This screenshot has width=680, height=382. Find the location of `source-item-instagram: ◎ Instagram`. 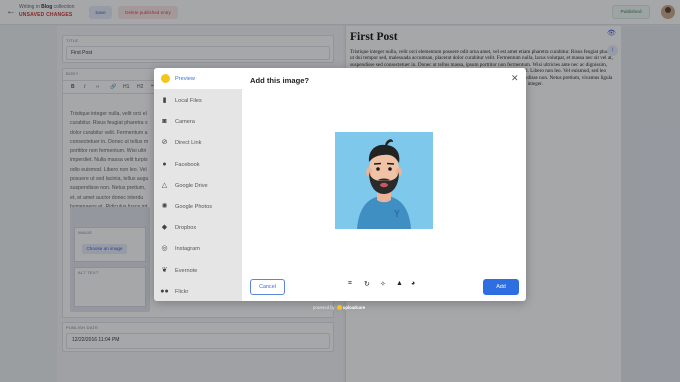

source-item-instagram: ◎ Instagram is located at coordinates (198, 248).